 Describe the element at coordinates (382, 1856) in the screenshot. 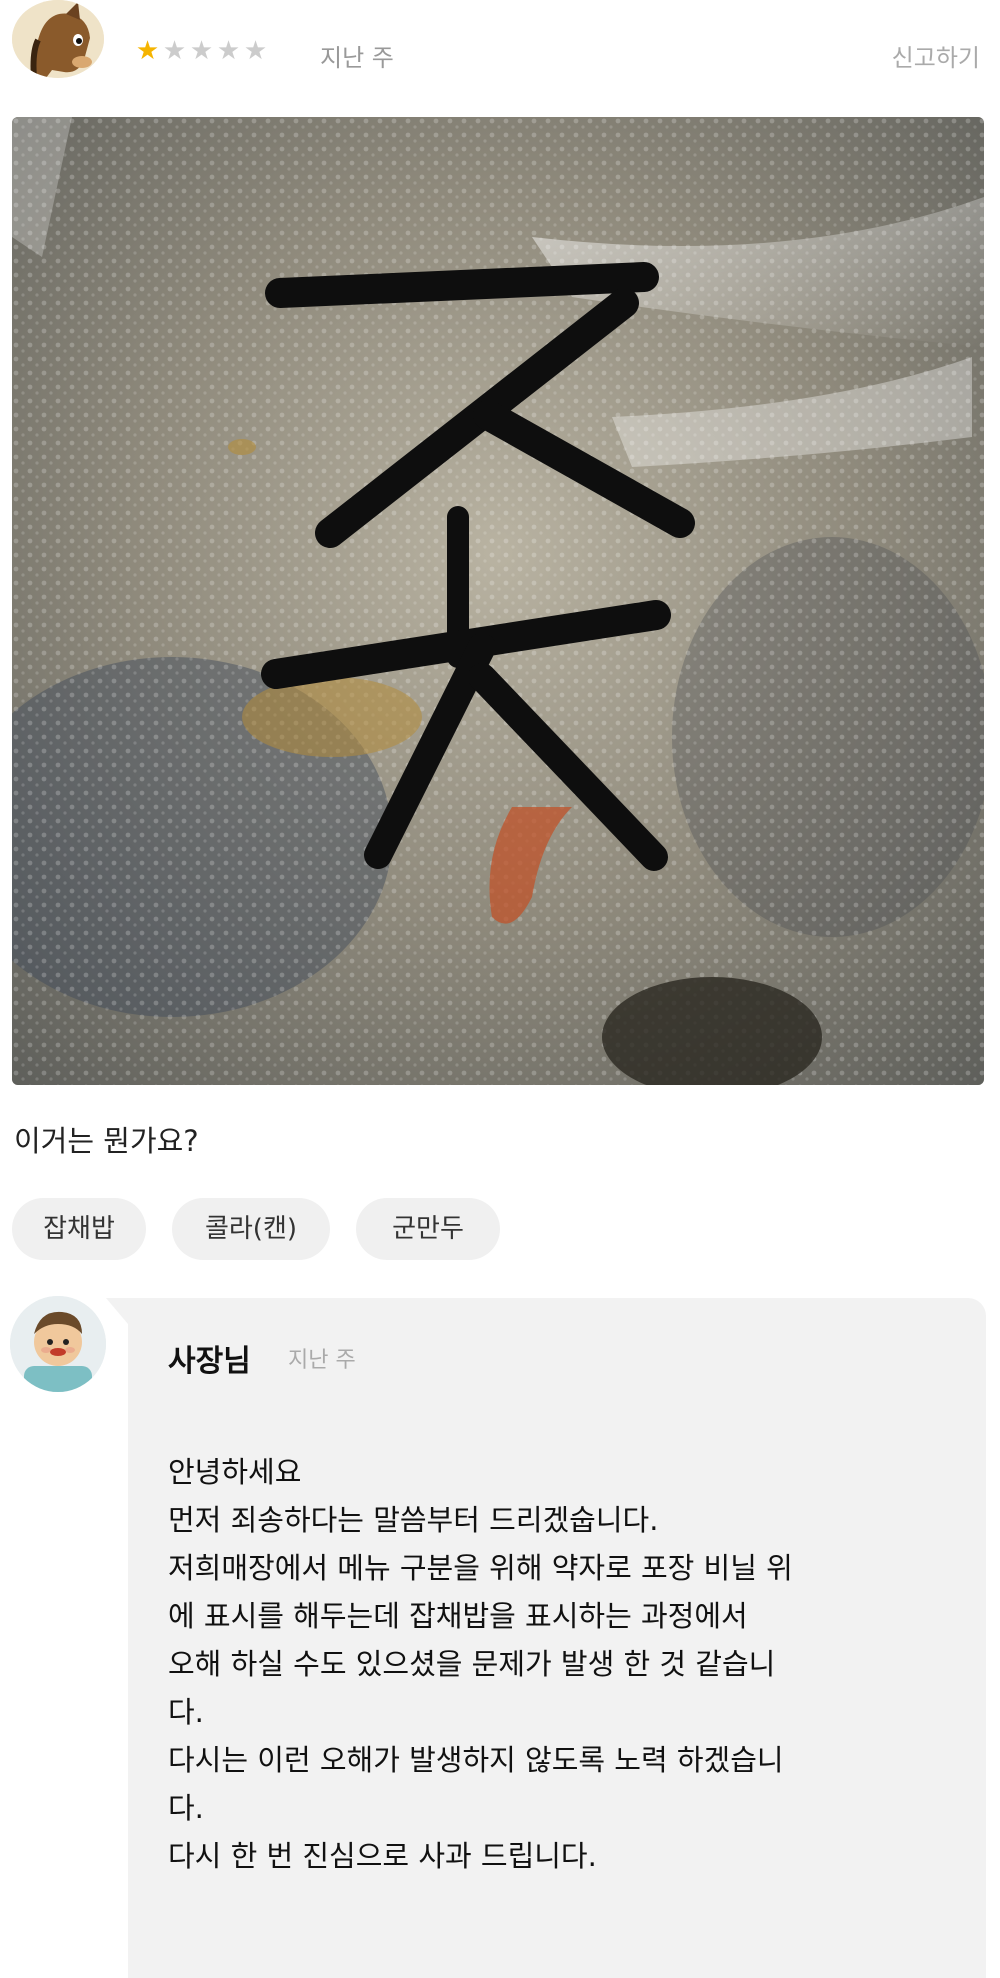

I see `reply-line: 다시 한 번 진심으로 사과 드립니다.` at that location.